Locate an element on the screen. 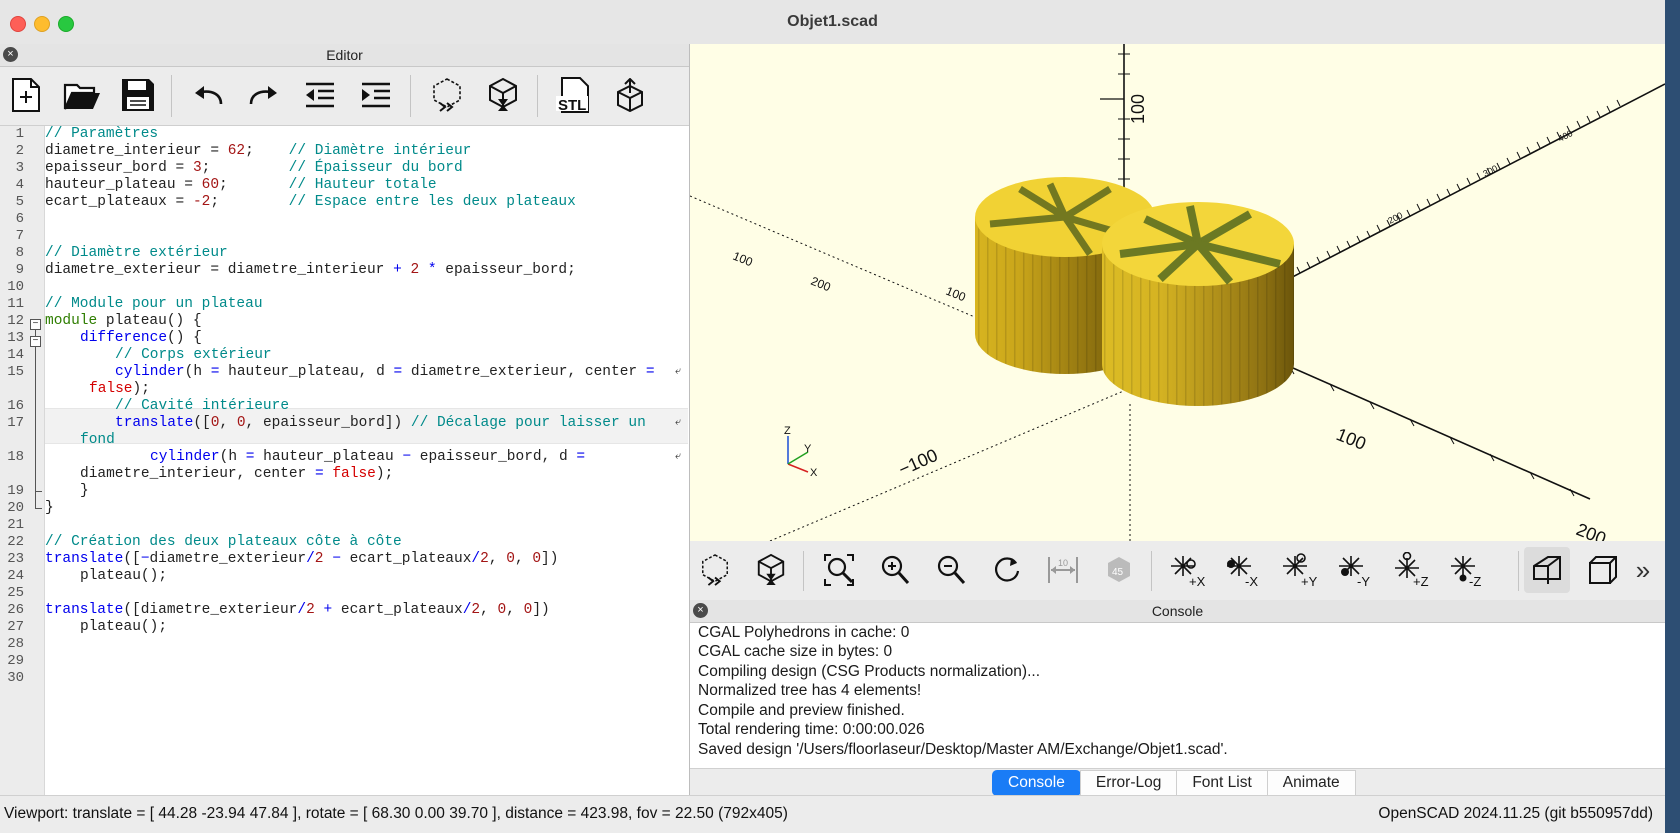 This screenshot has height=833, width=1680. line-number: 17 is located at coordinates (15, 423).